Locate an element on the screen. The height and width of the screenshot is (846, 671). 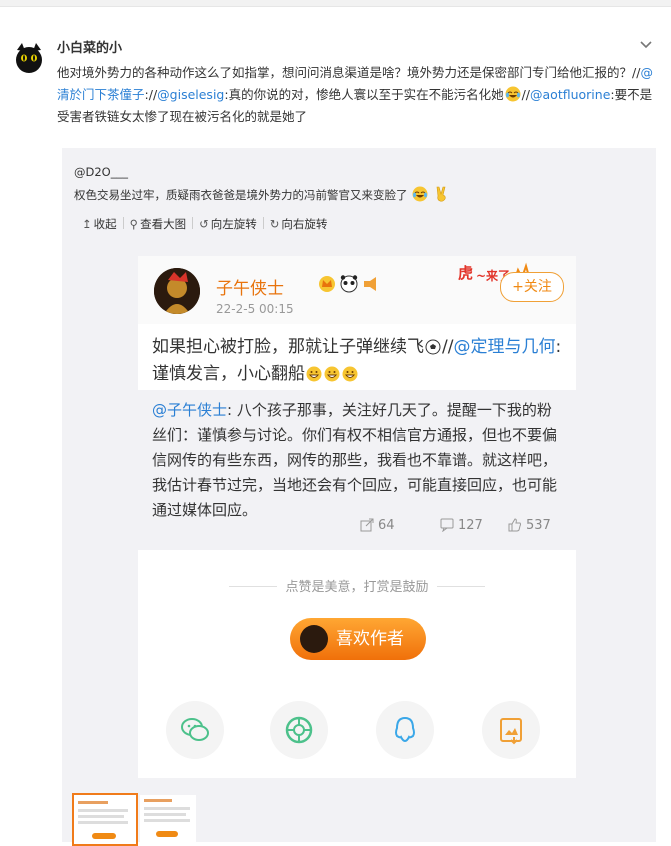
card-date: 22-2-5 00:15 is located at coordinates (255, 309).